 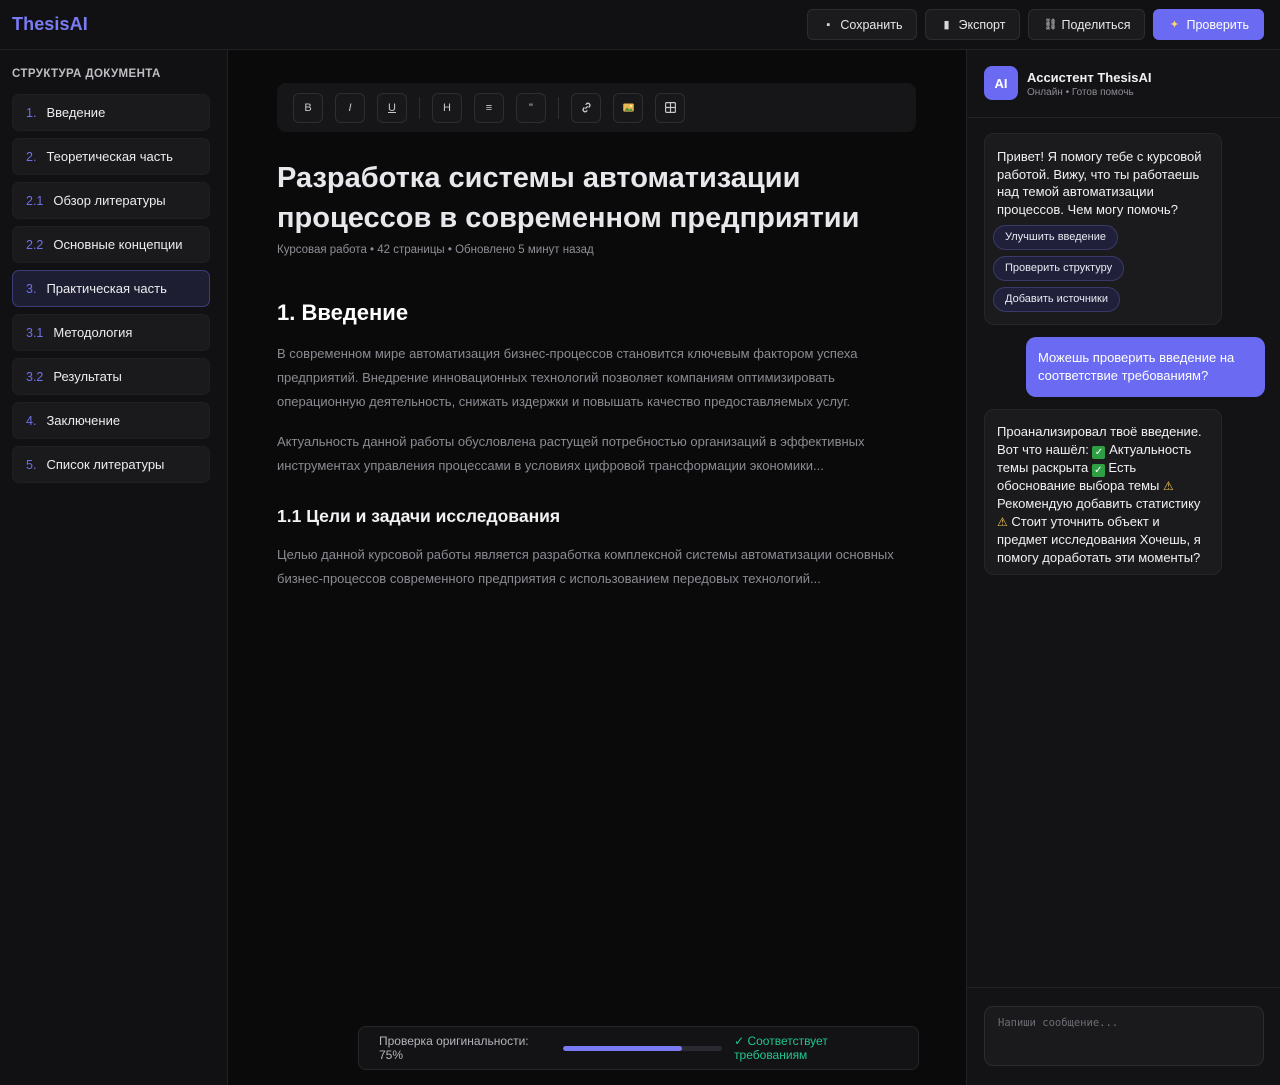 What do you see at coordinates (670, 107) in the screenshot?
I see `table-icon` at bounding box center [670, 107].